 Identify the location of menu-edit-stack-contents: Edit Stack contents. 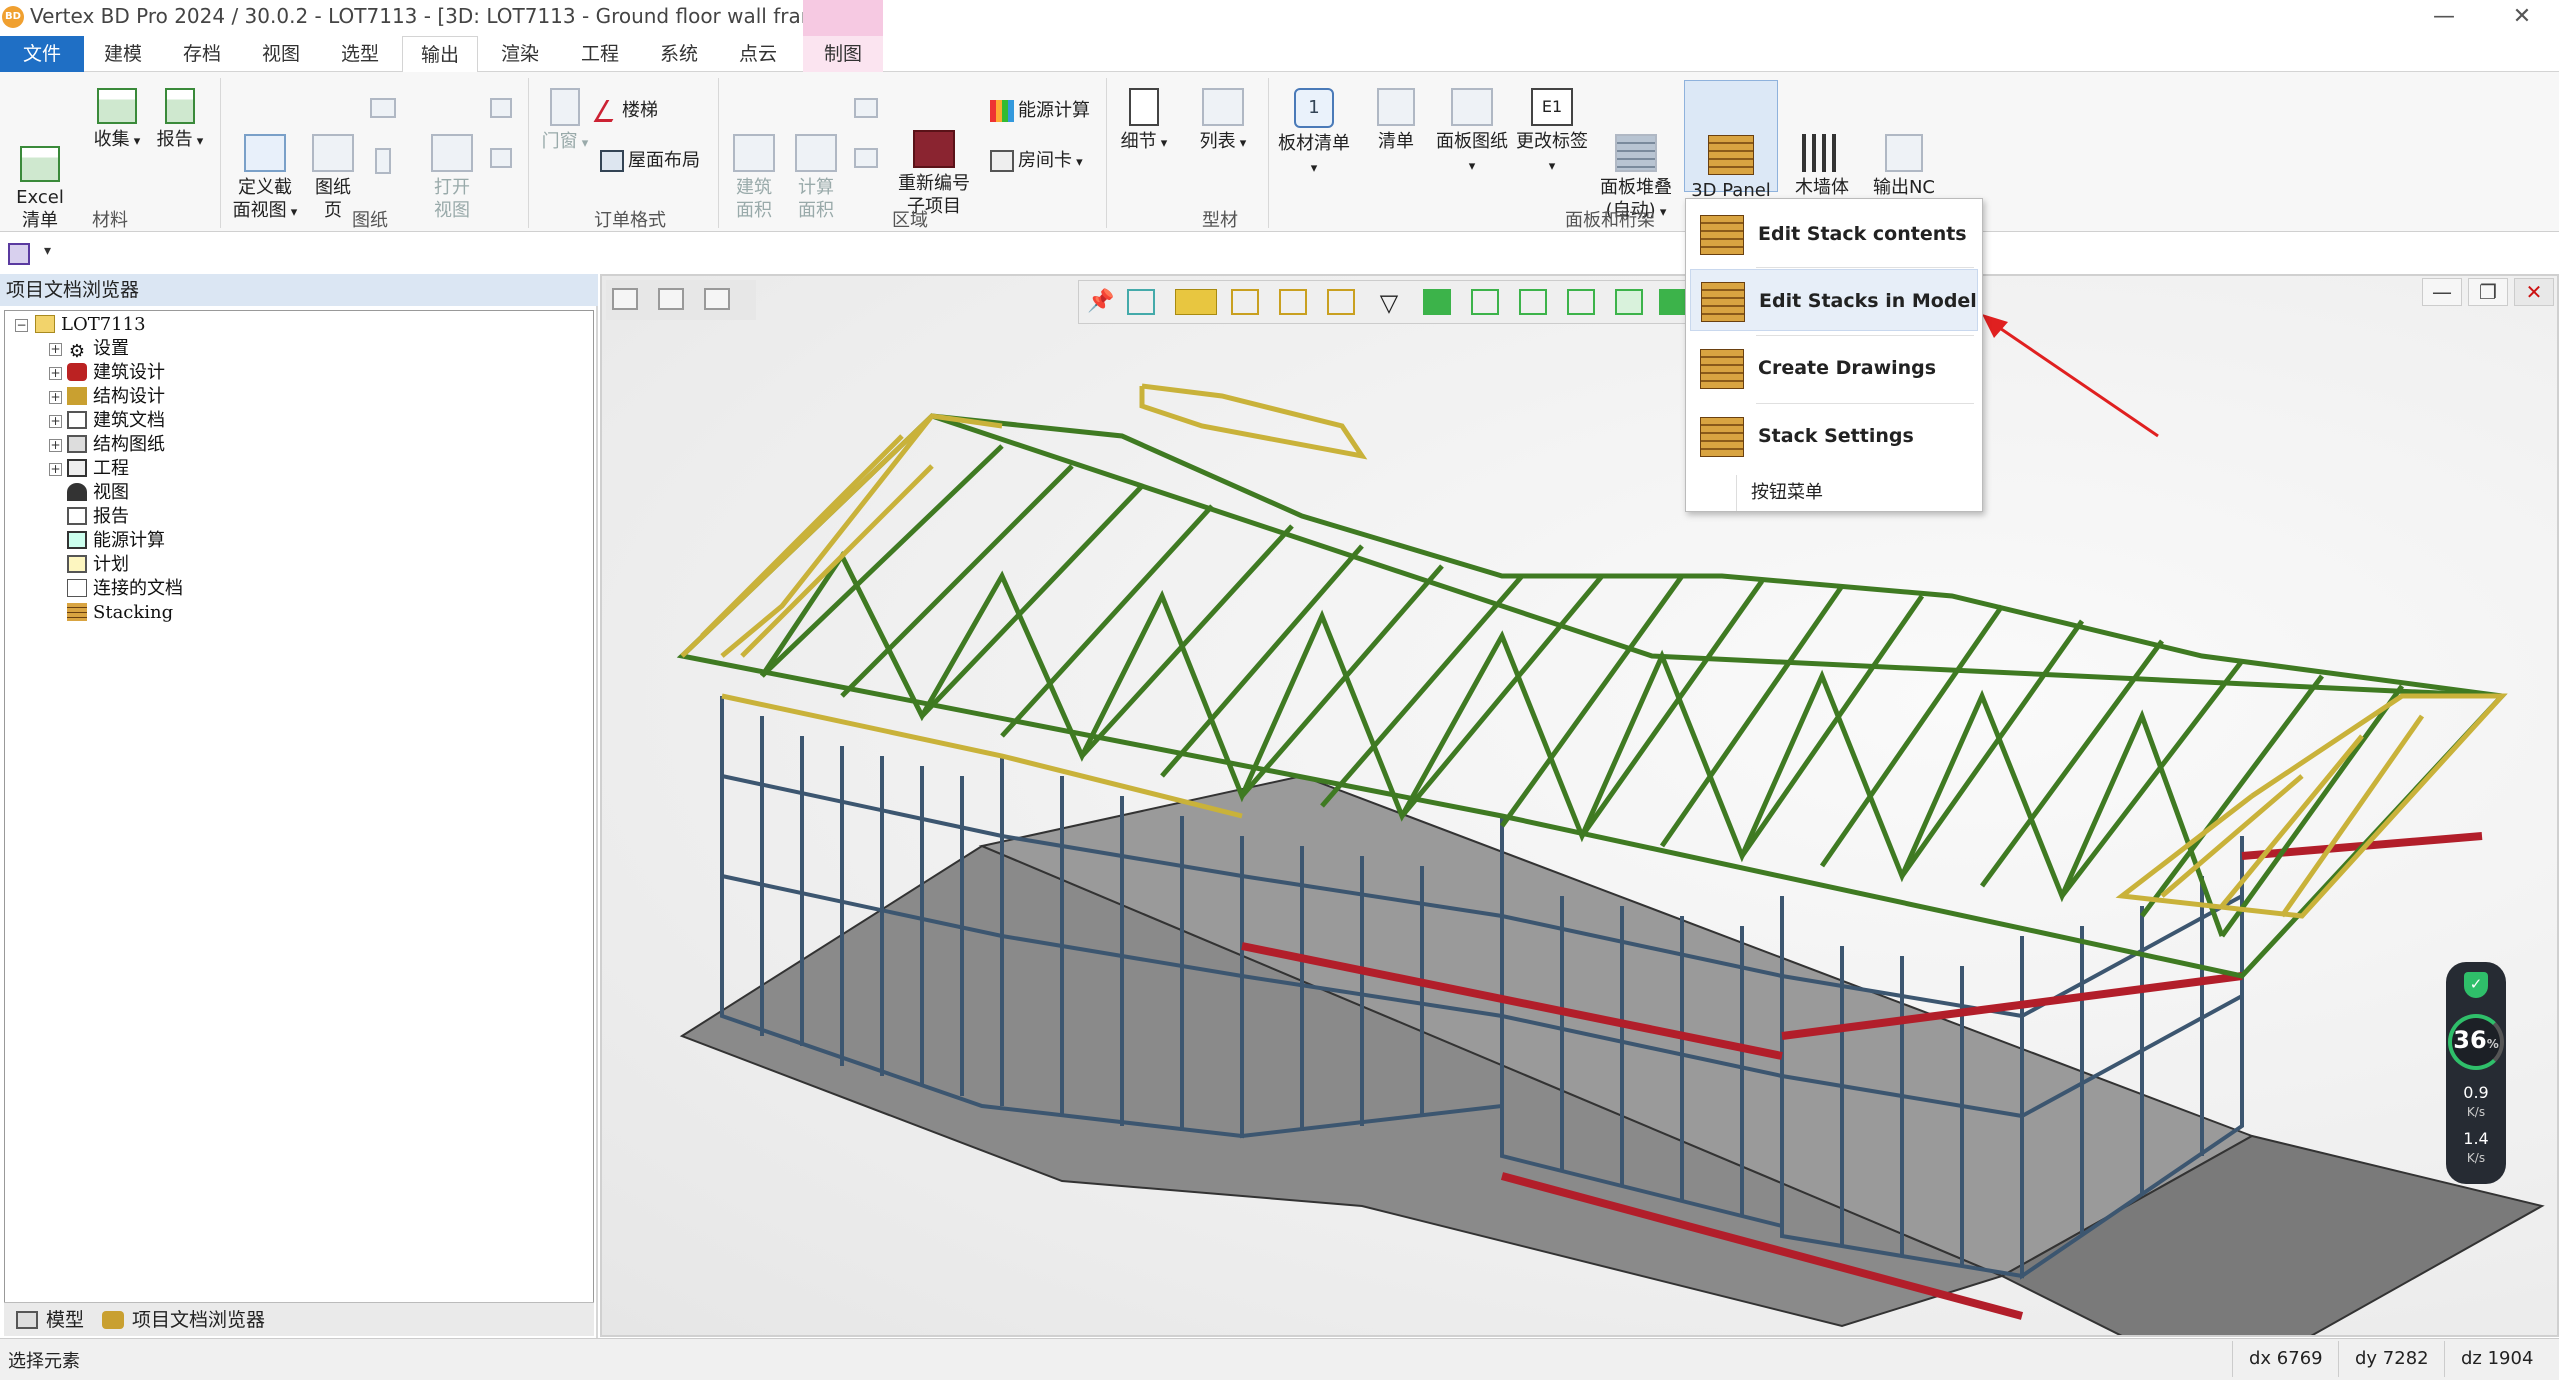
(1834, 234).